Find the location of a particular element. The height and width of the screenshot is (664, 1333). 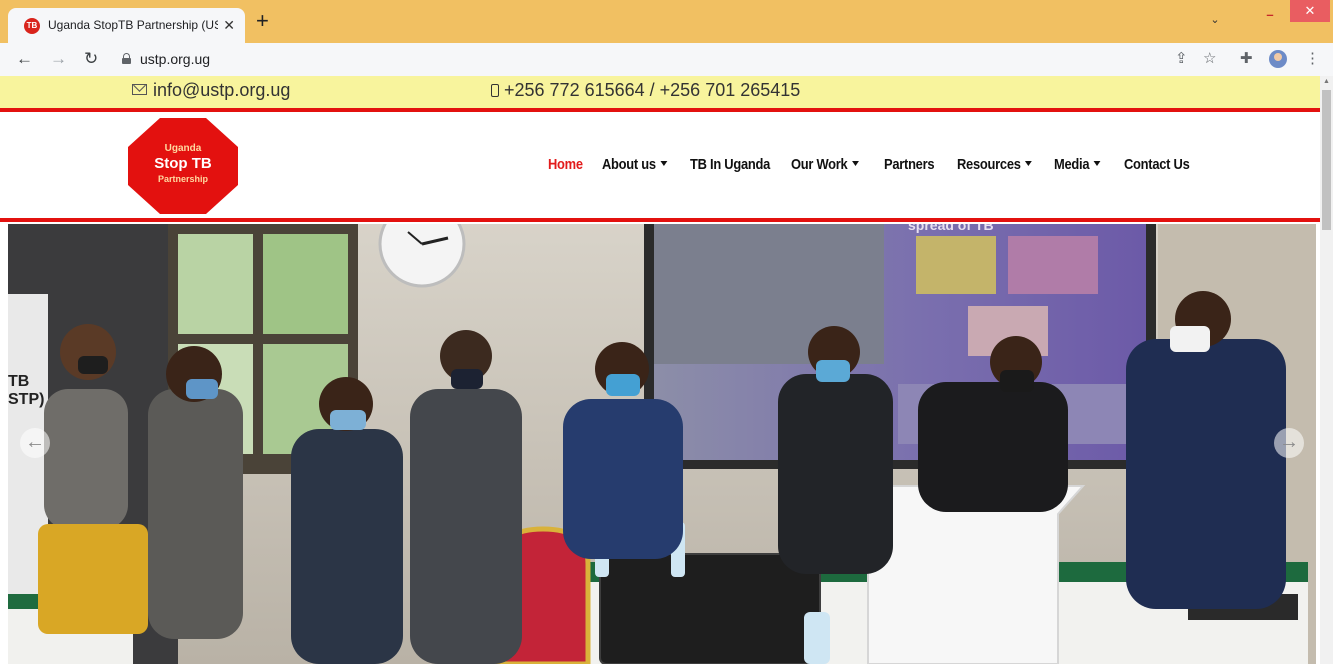

back-arrow-icon: ← is located at coordinates (24, 59).